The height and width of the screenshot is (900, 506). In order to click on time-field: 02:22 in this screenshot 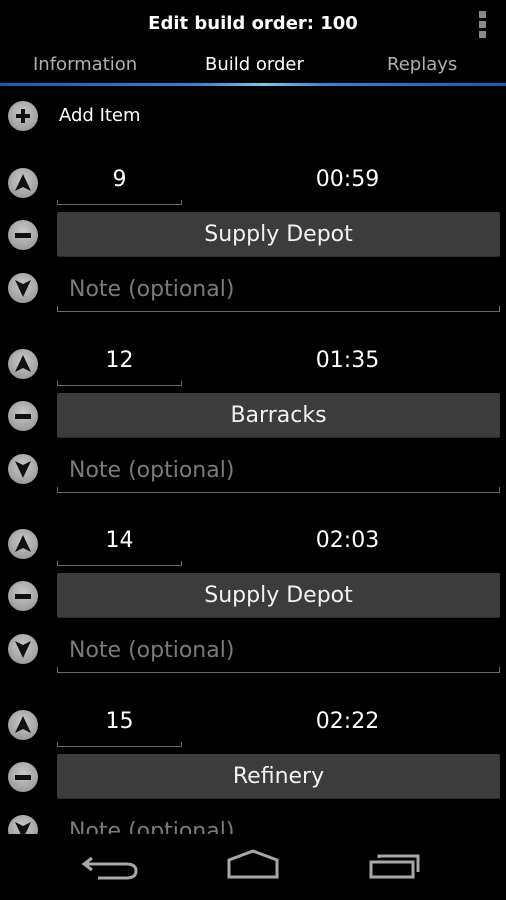, I will do `click(347, 722)`.